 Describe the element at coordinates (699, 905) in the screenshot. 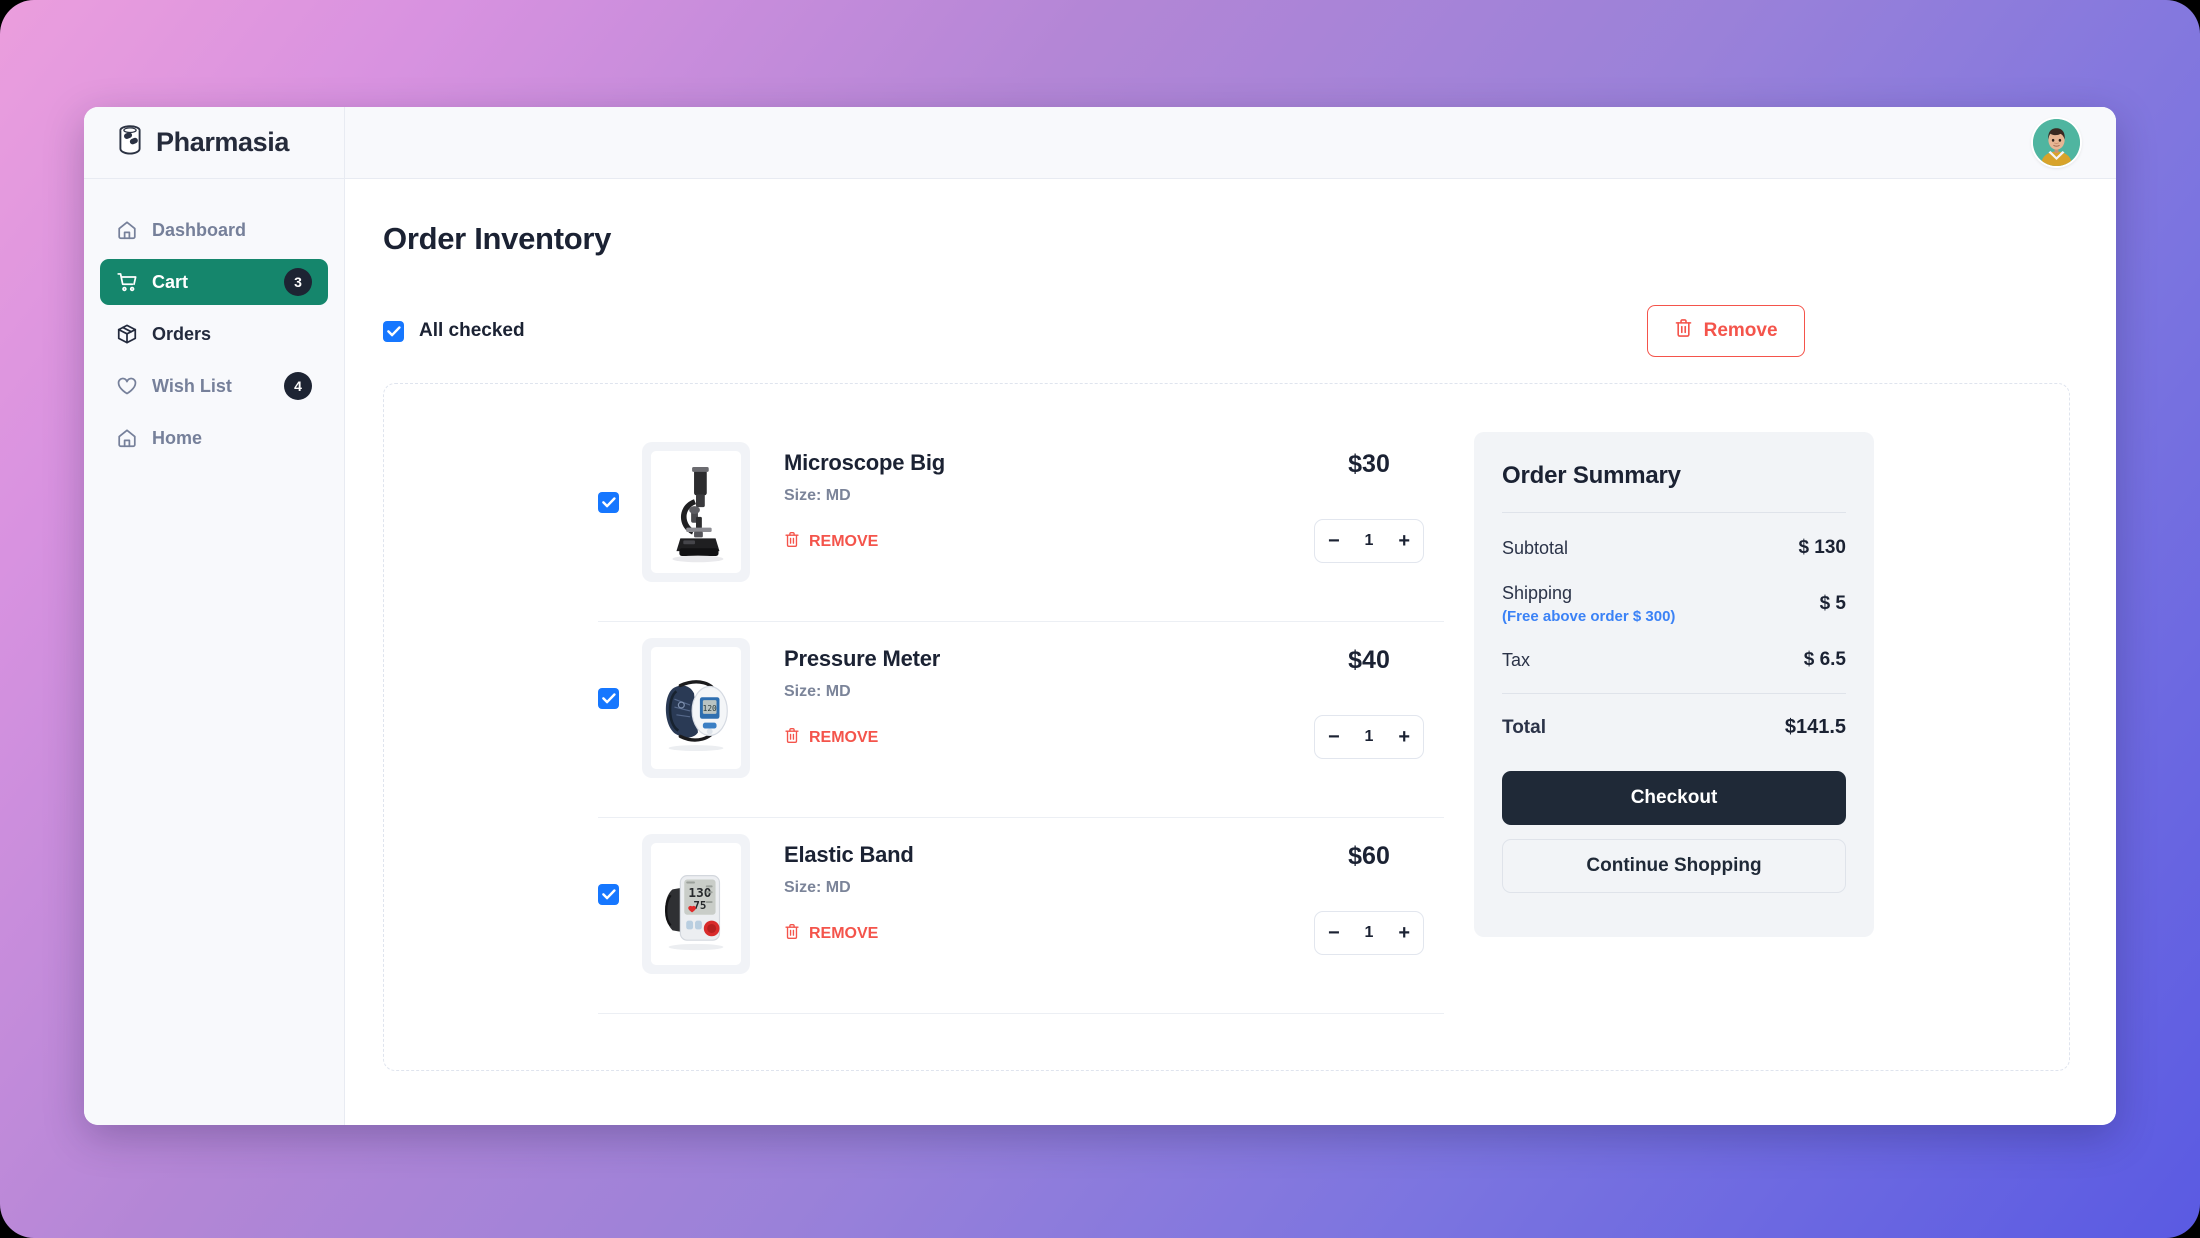

I see `svg-text: 75` at that location.